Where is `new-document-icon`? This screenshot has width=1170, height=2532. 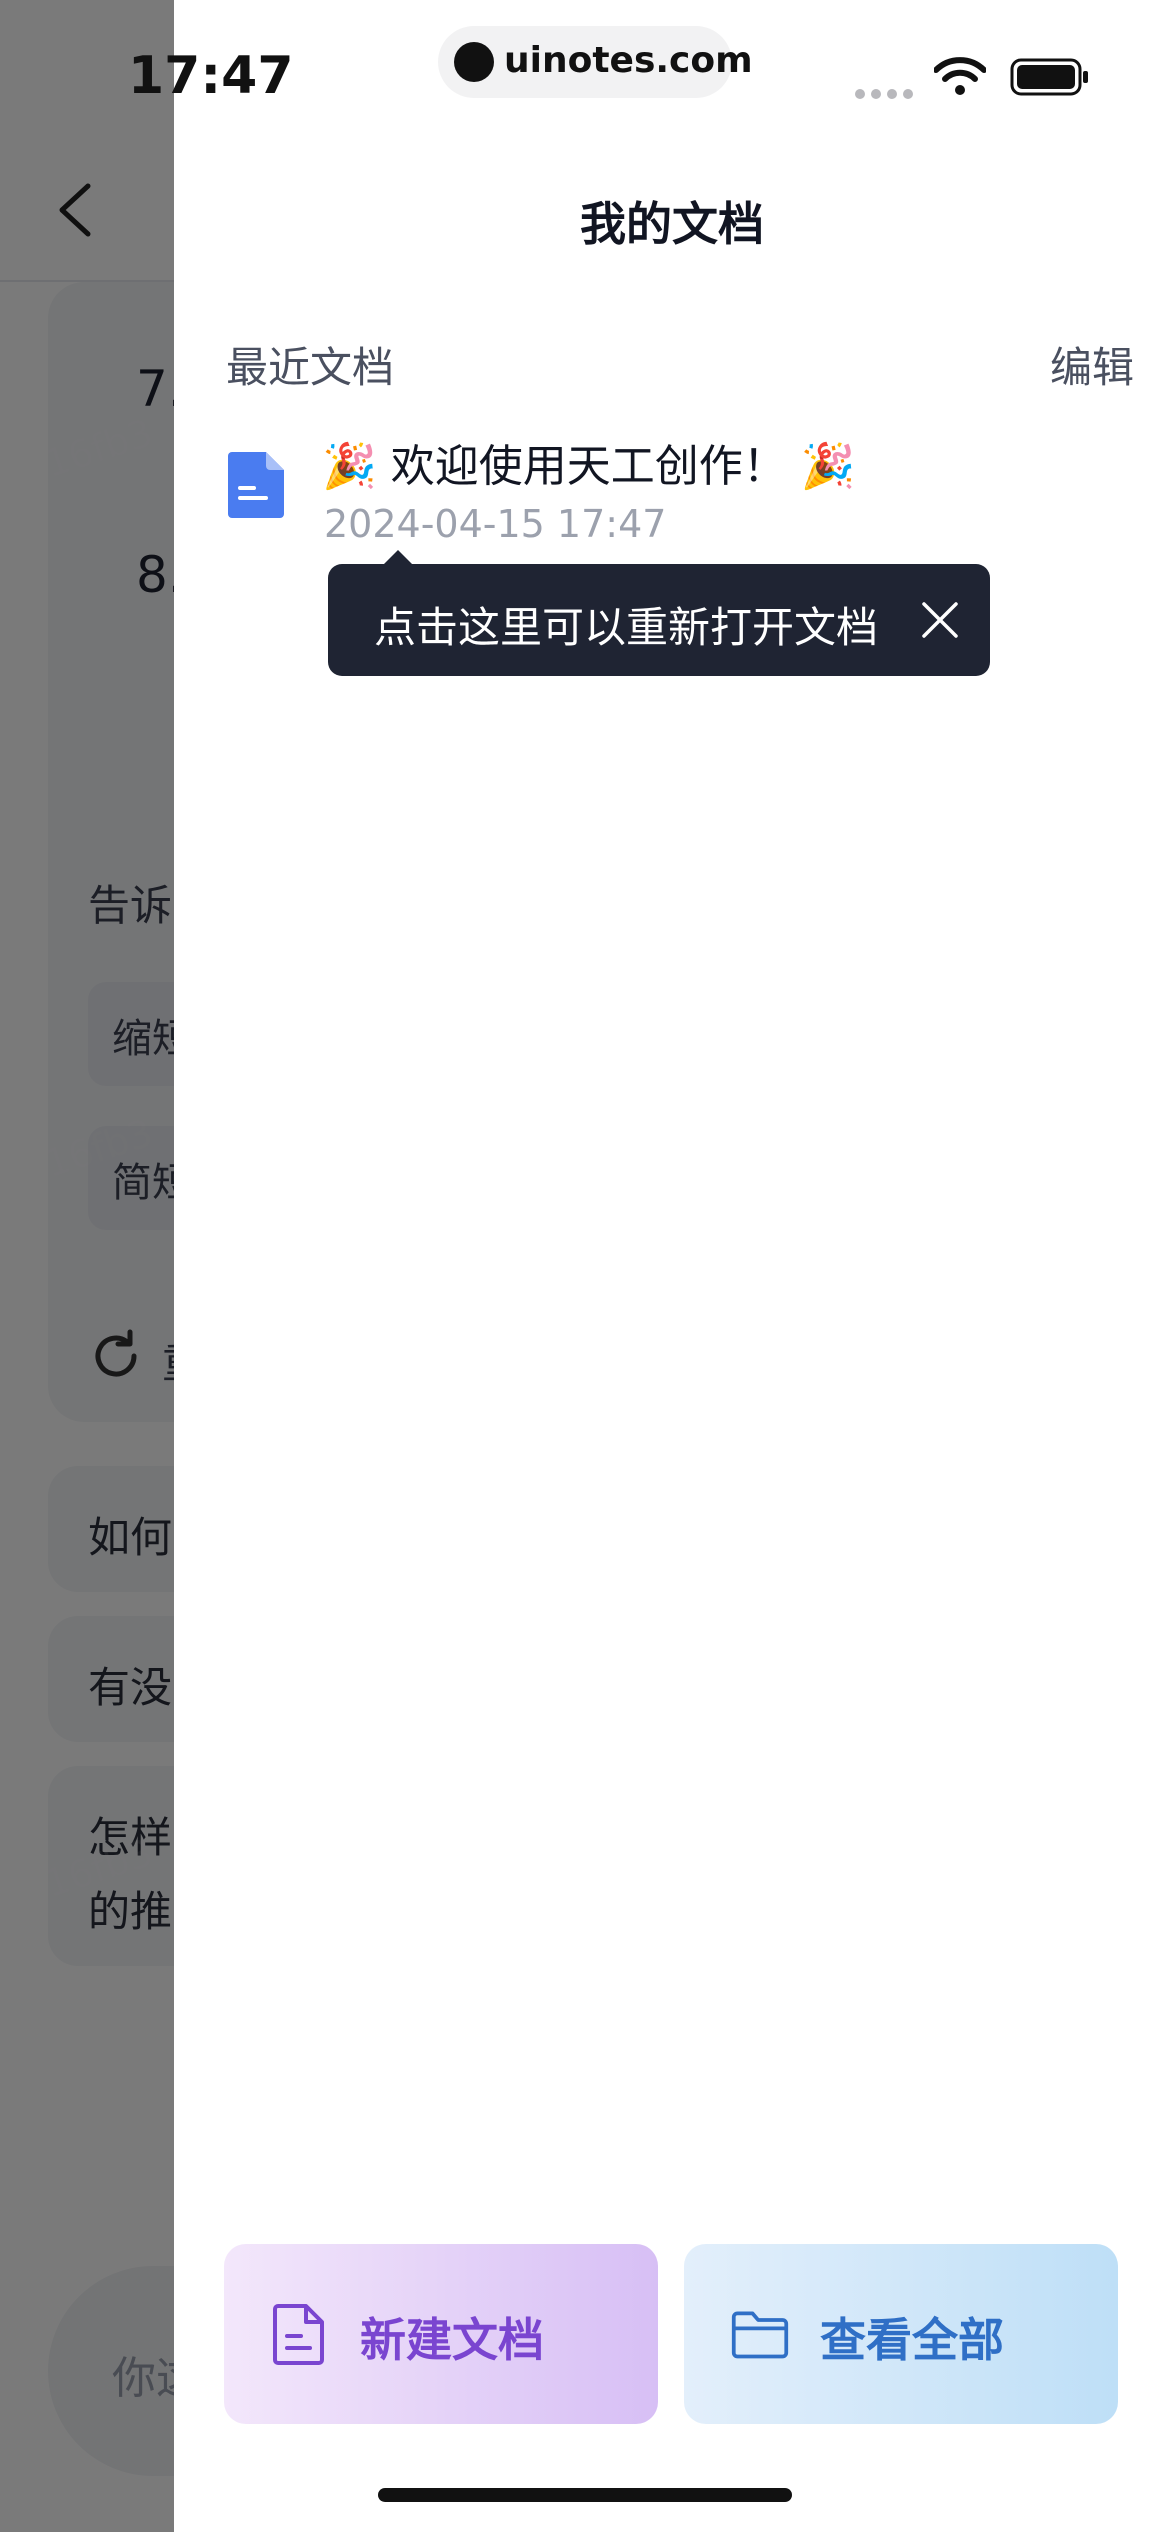
new-document-icon is located at coordinates (298, 2334).